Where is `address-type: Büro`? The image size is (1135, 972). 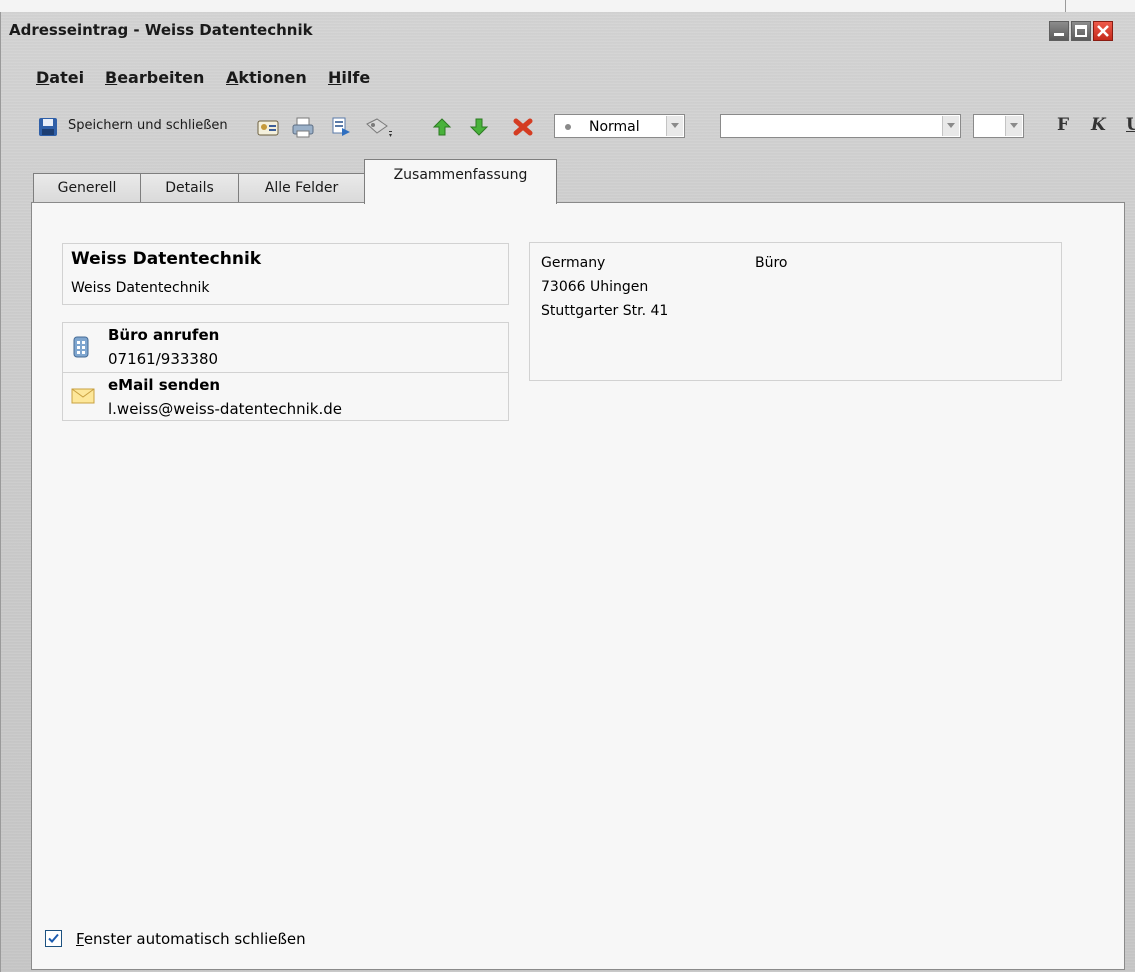
address-type: Büro is located at coordinates (771, 263).